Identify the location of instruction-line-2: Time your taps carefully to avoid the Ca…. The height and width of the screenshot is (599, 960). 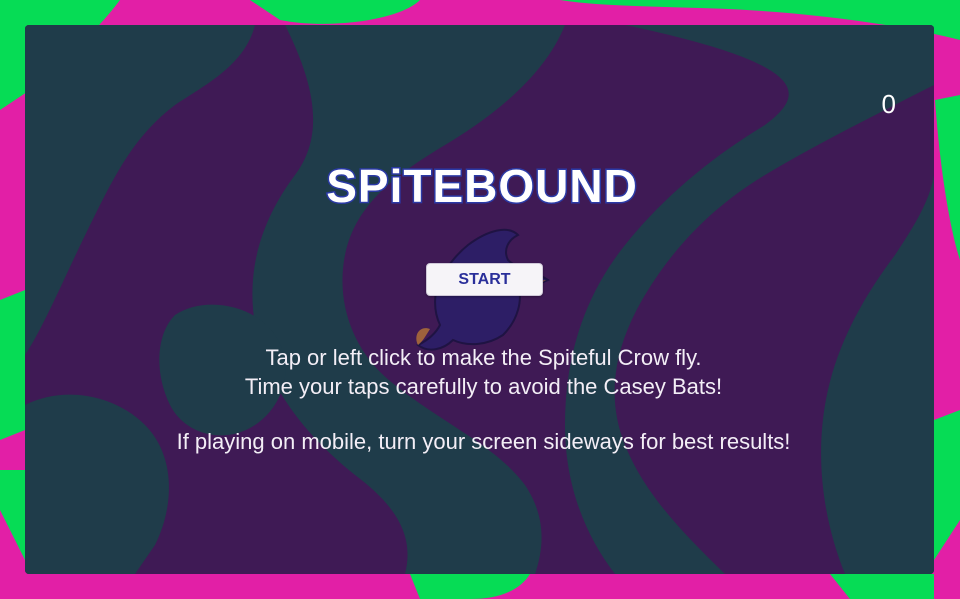
(483, 386).